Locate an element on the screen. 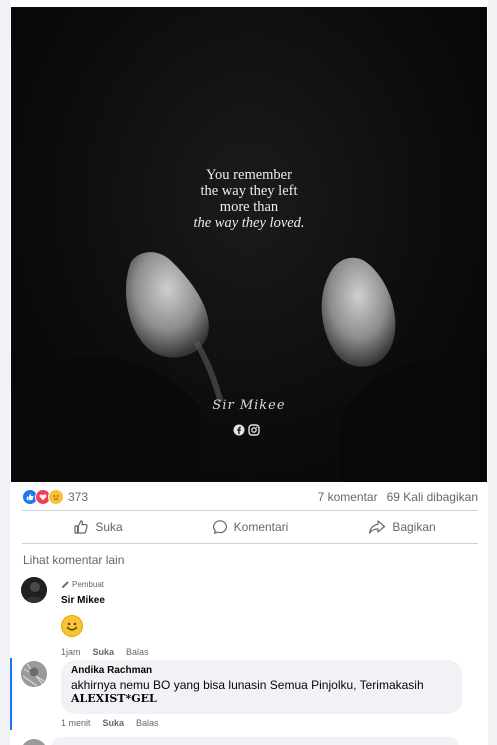 This screenshot has height=745, width=497. comment-time: 1 menit is located at coordinates (76, 723).